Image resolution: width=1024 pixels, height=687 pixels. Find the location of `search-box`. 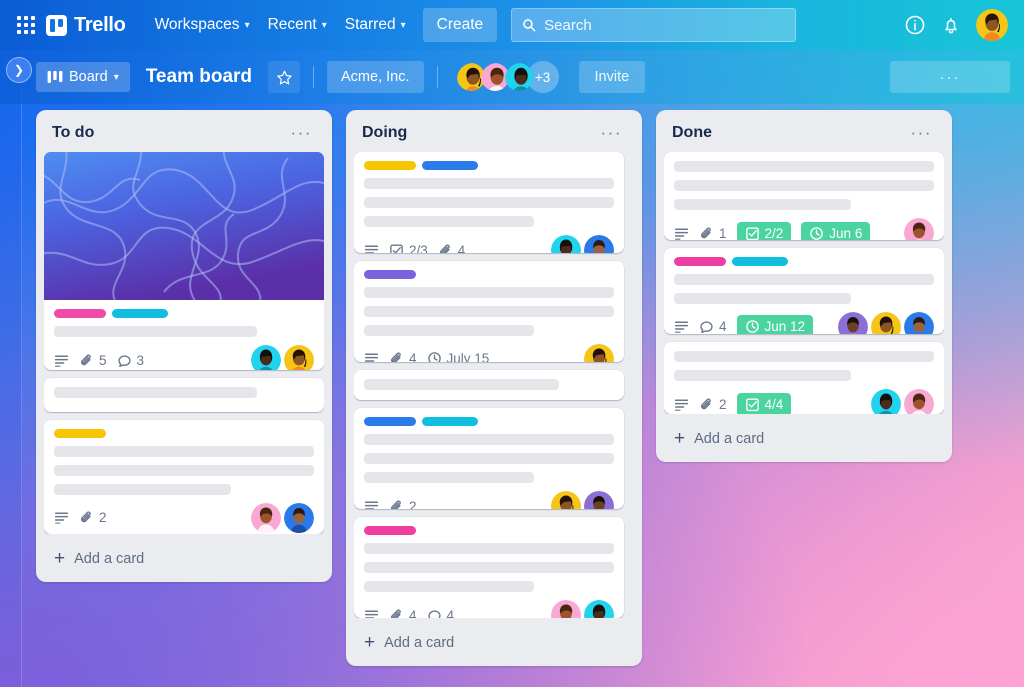

search-box is located at coordinates (654, 25).